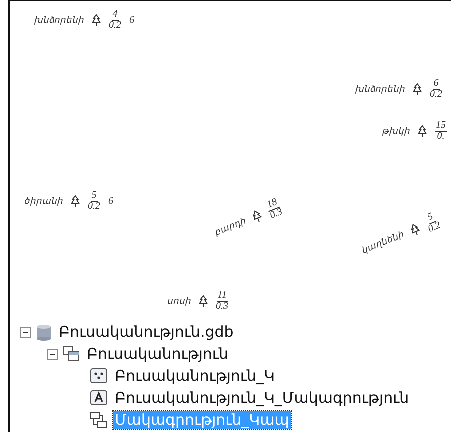 The image size is (451, 432). I want to click on fraction-numerator: 4, so click(115, 15).